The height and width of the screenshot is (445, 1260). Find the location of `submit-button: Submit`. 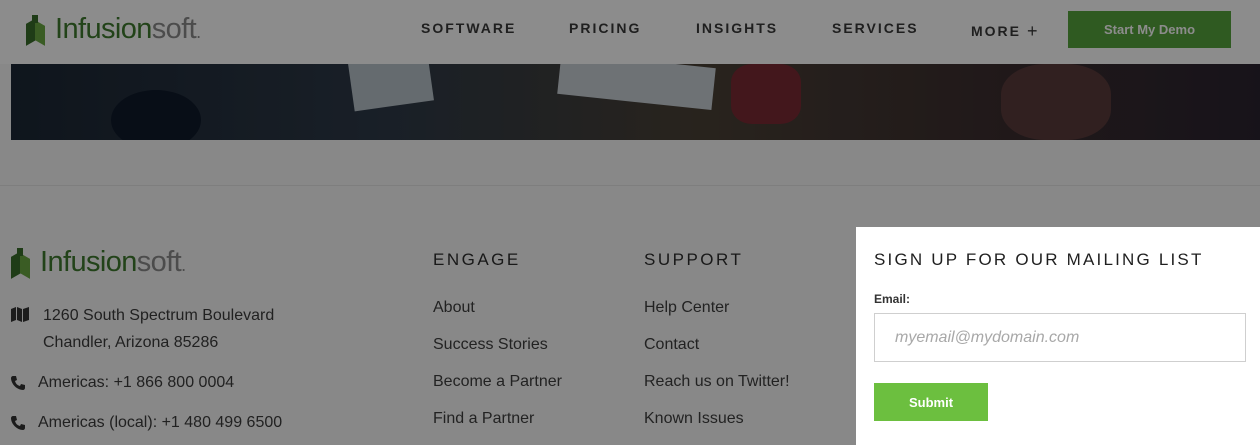

submit-button: Submit is located at coordinates (931, 402).